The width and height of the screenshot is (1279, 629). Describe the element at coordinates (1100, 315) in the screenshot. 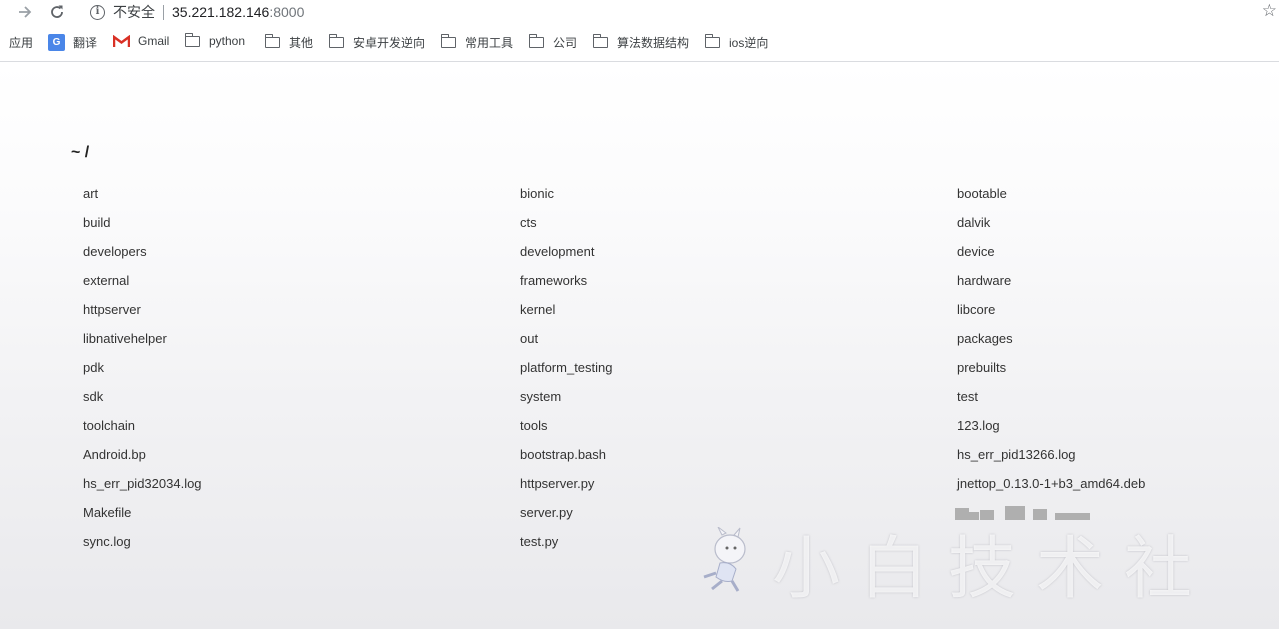

I see `list-item: libcore` at that location.